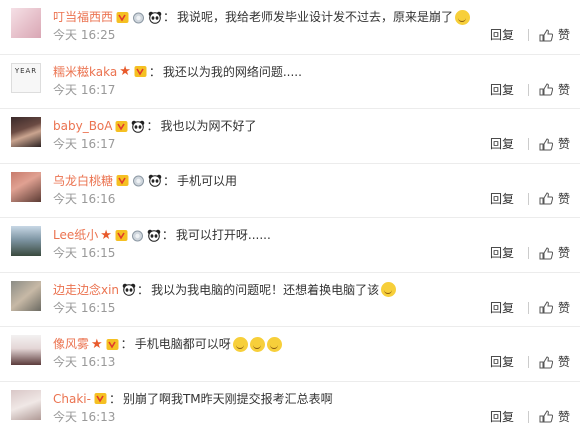 Image resolution: width=580 pixels, height=435 pixels. What do you see at coordinates (228, 399) in the screenshot?
I see `comment-text: 别崩了啊我TM昨天刚提交报考汇总表啊` at bounding box center [228, 399].